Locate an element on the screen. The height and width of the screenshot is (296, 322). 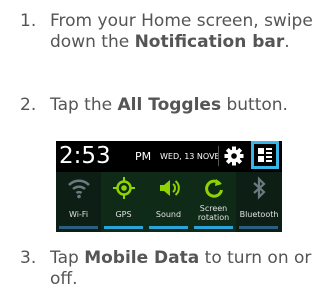
settings-gear-icon is located at coordinates (234, 156).